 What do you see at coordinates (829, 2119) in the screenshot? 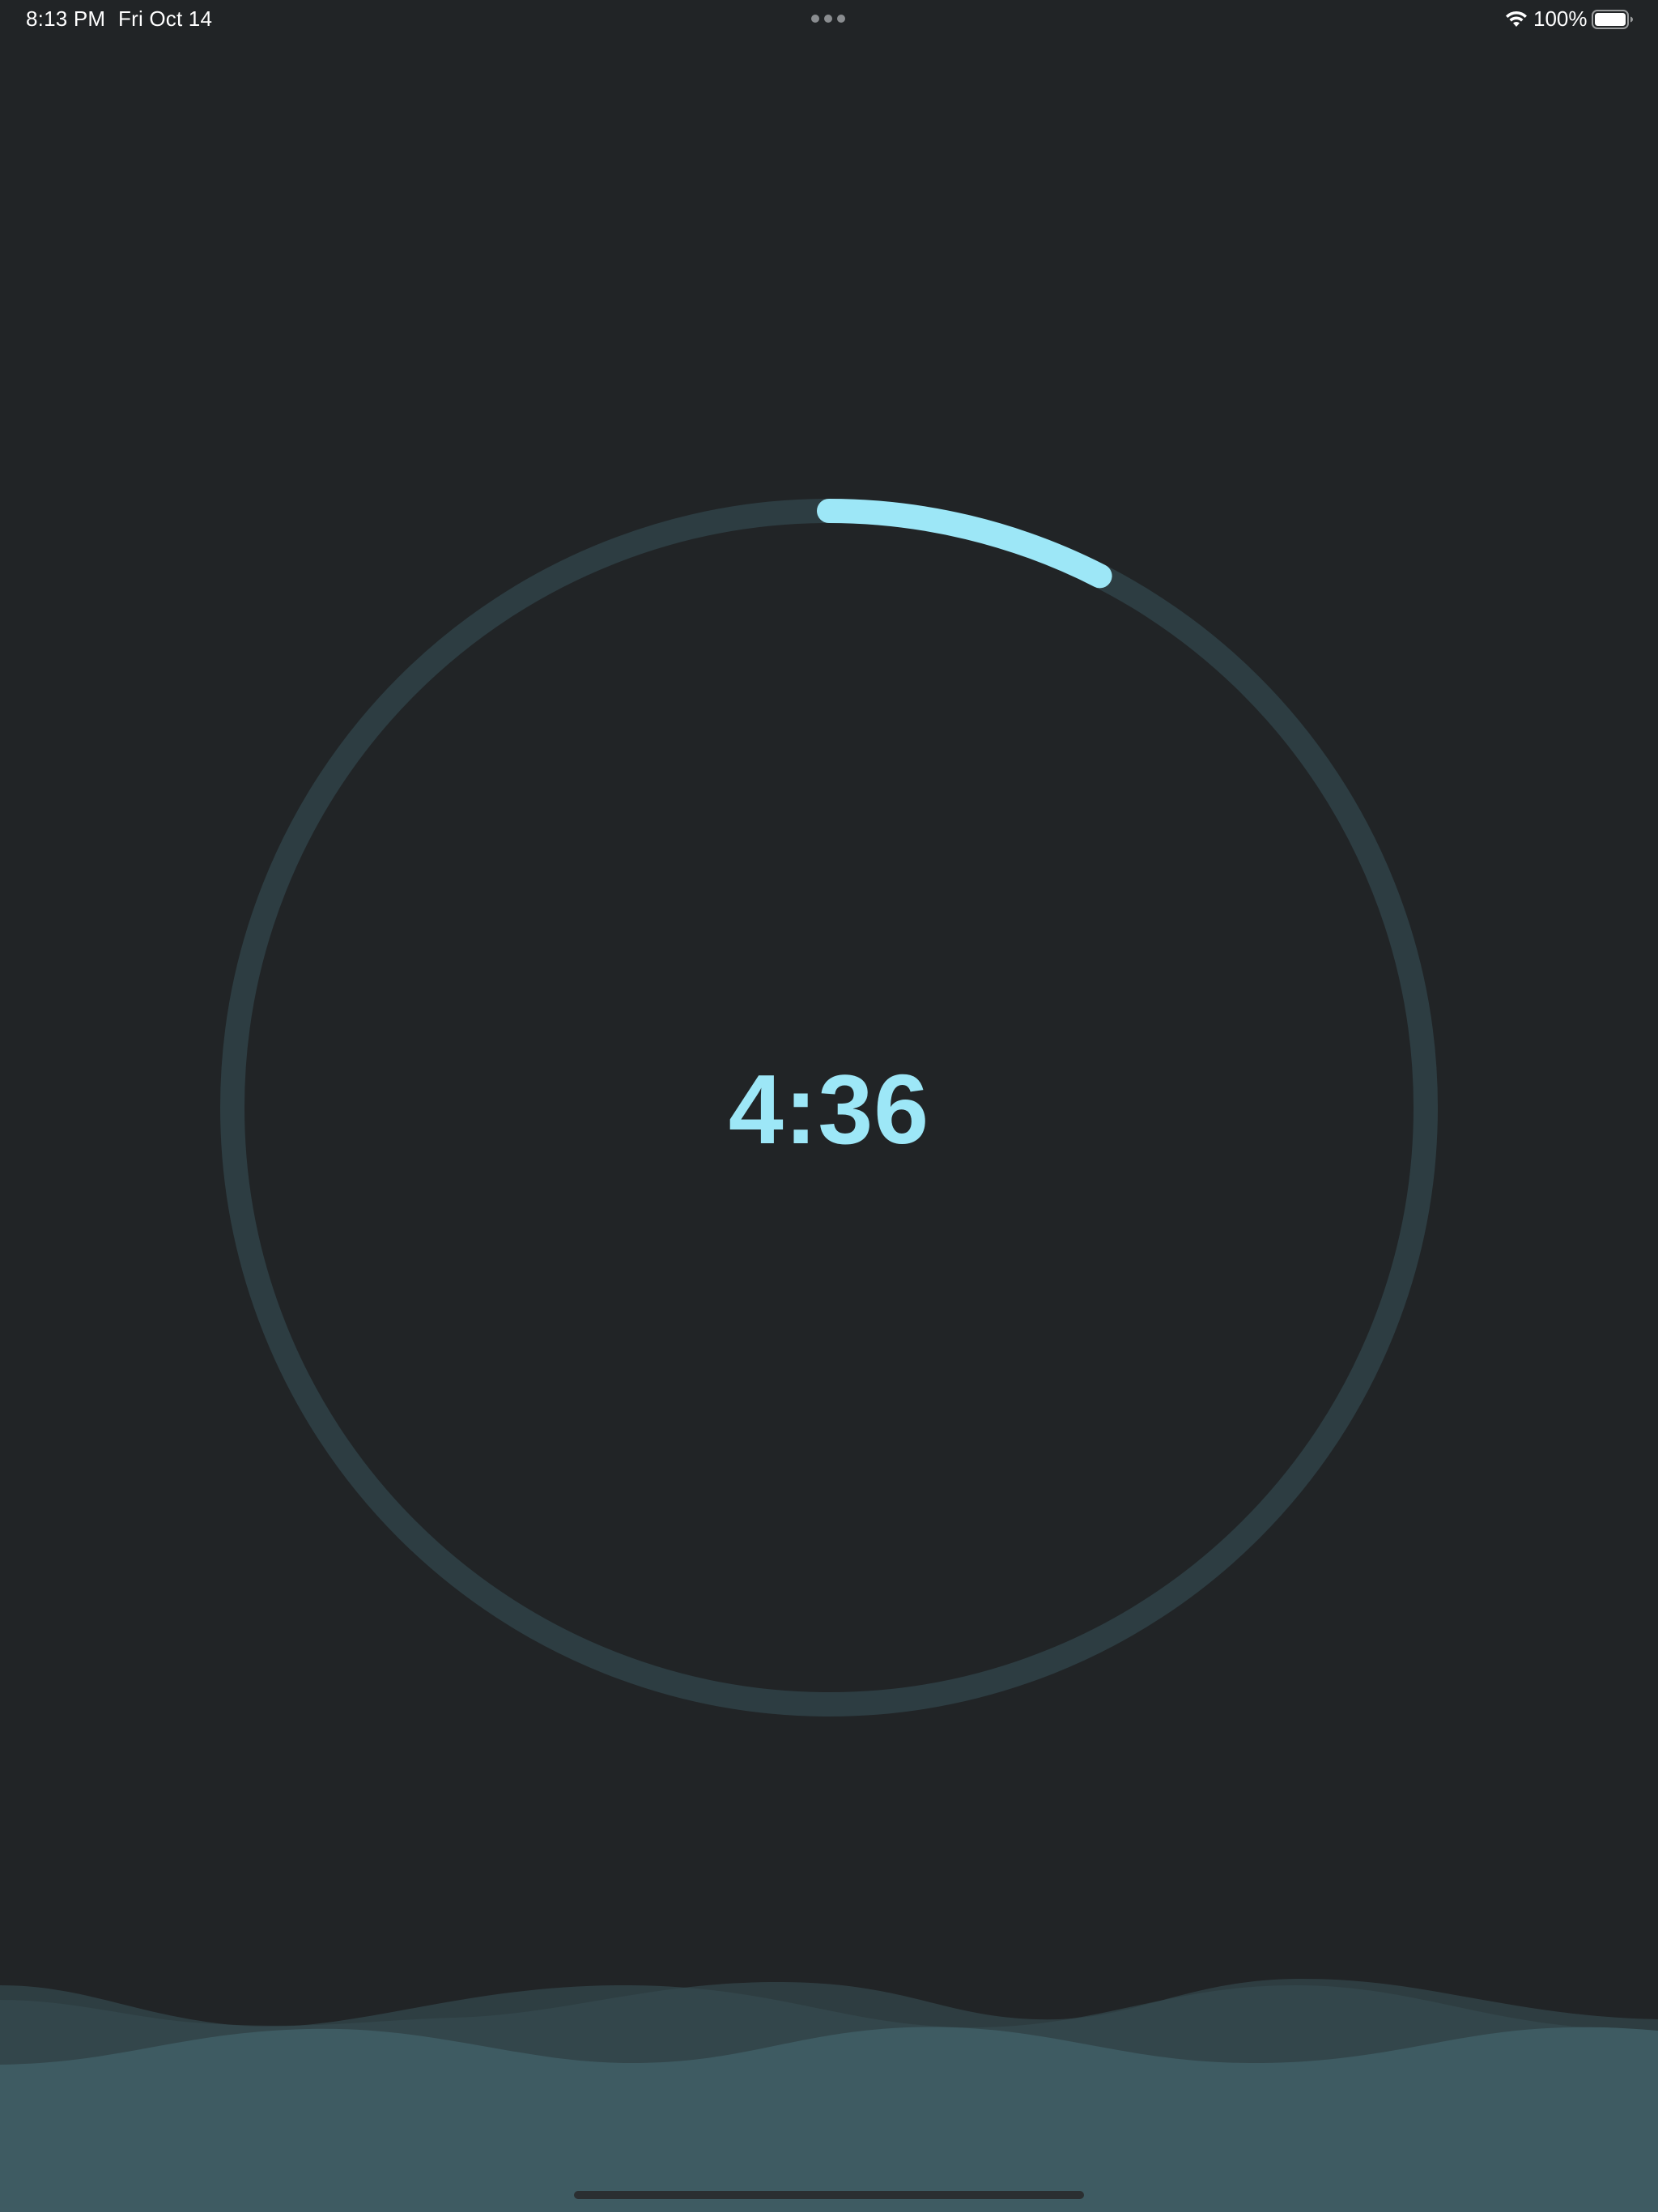
I see `wave-fill` at bounding box center [829, 2119].